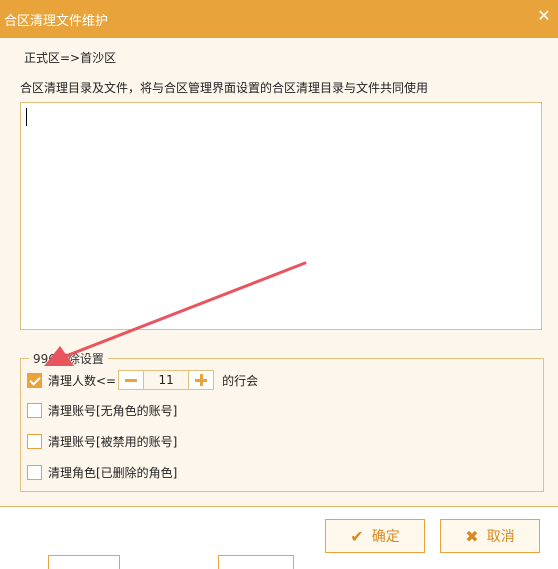 Image resolution: width=558 pixels, height=569 pixels. I want to click on clean-no-role-account-checkbox, so click(34, 410).